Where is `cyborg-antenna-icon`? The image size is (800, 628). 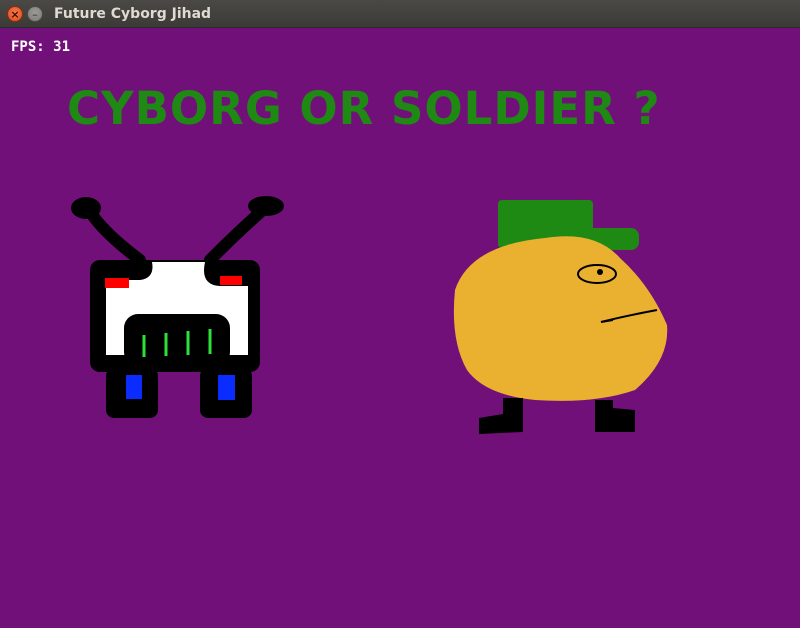 cyborg-antenna-icon is located at coordinates (176, 234).